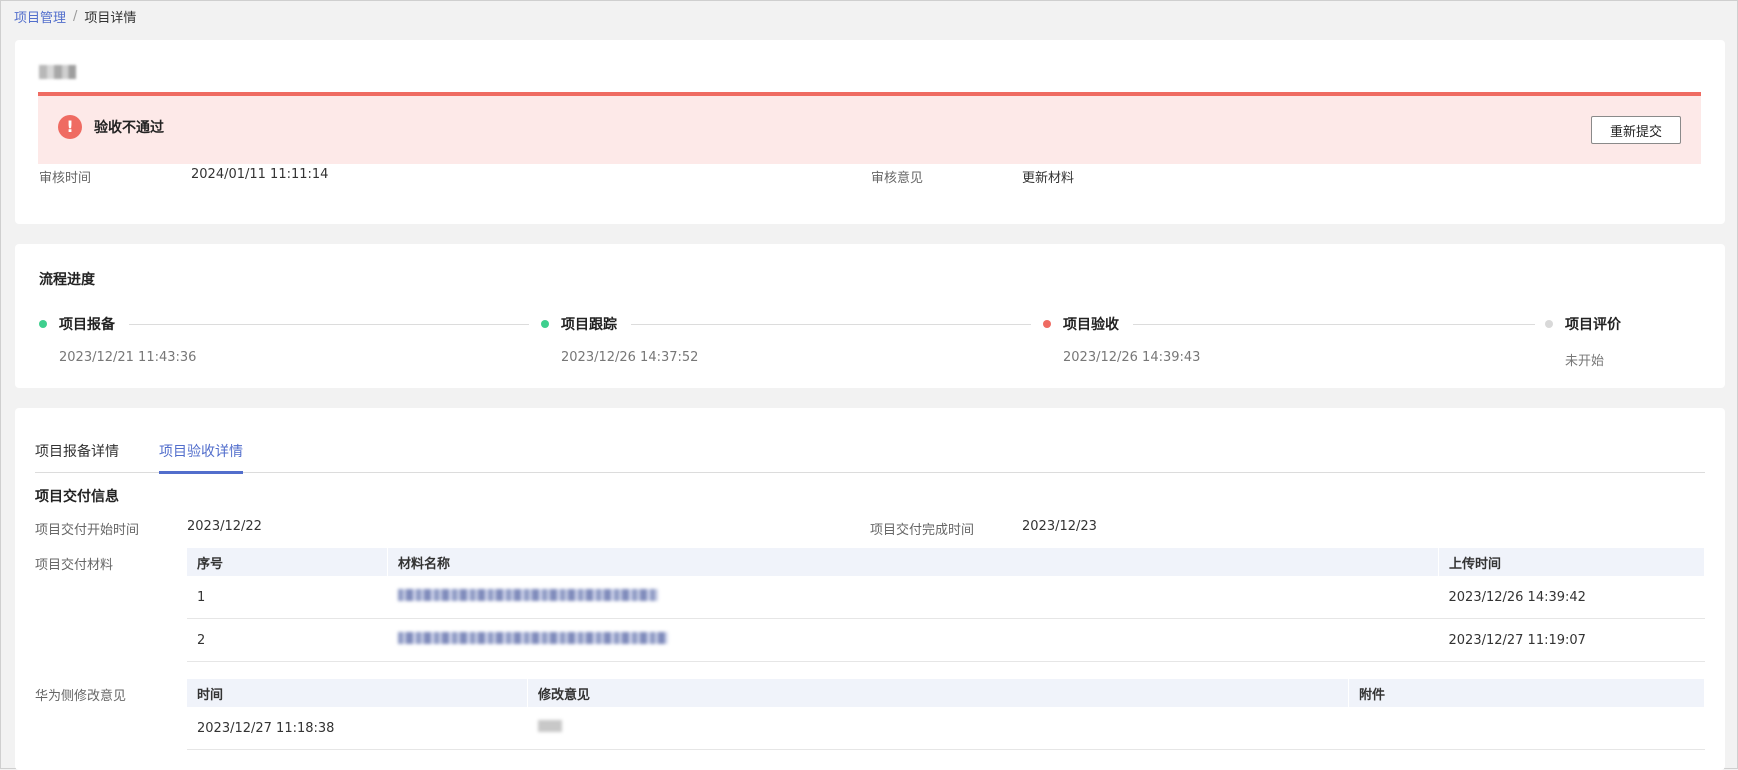  Describe the element at coordinates (201, 457) in the screenshot. I see `tab-acceptance-details: 项目验收详情` at that location.